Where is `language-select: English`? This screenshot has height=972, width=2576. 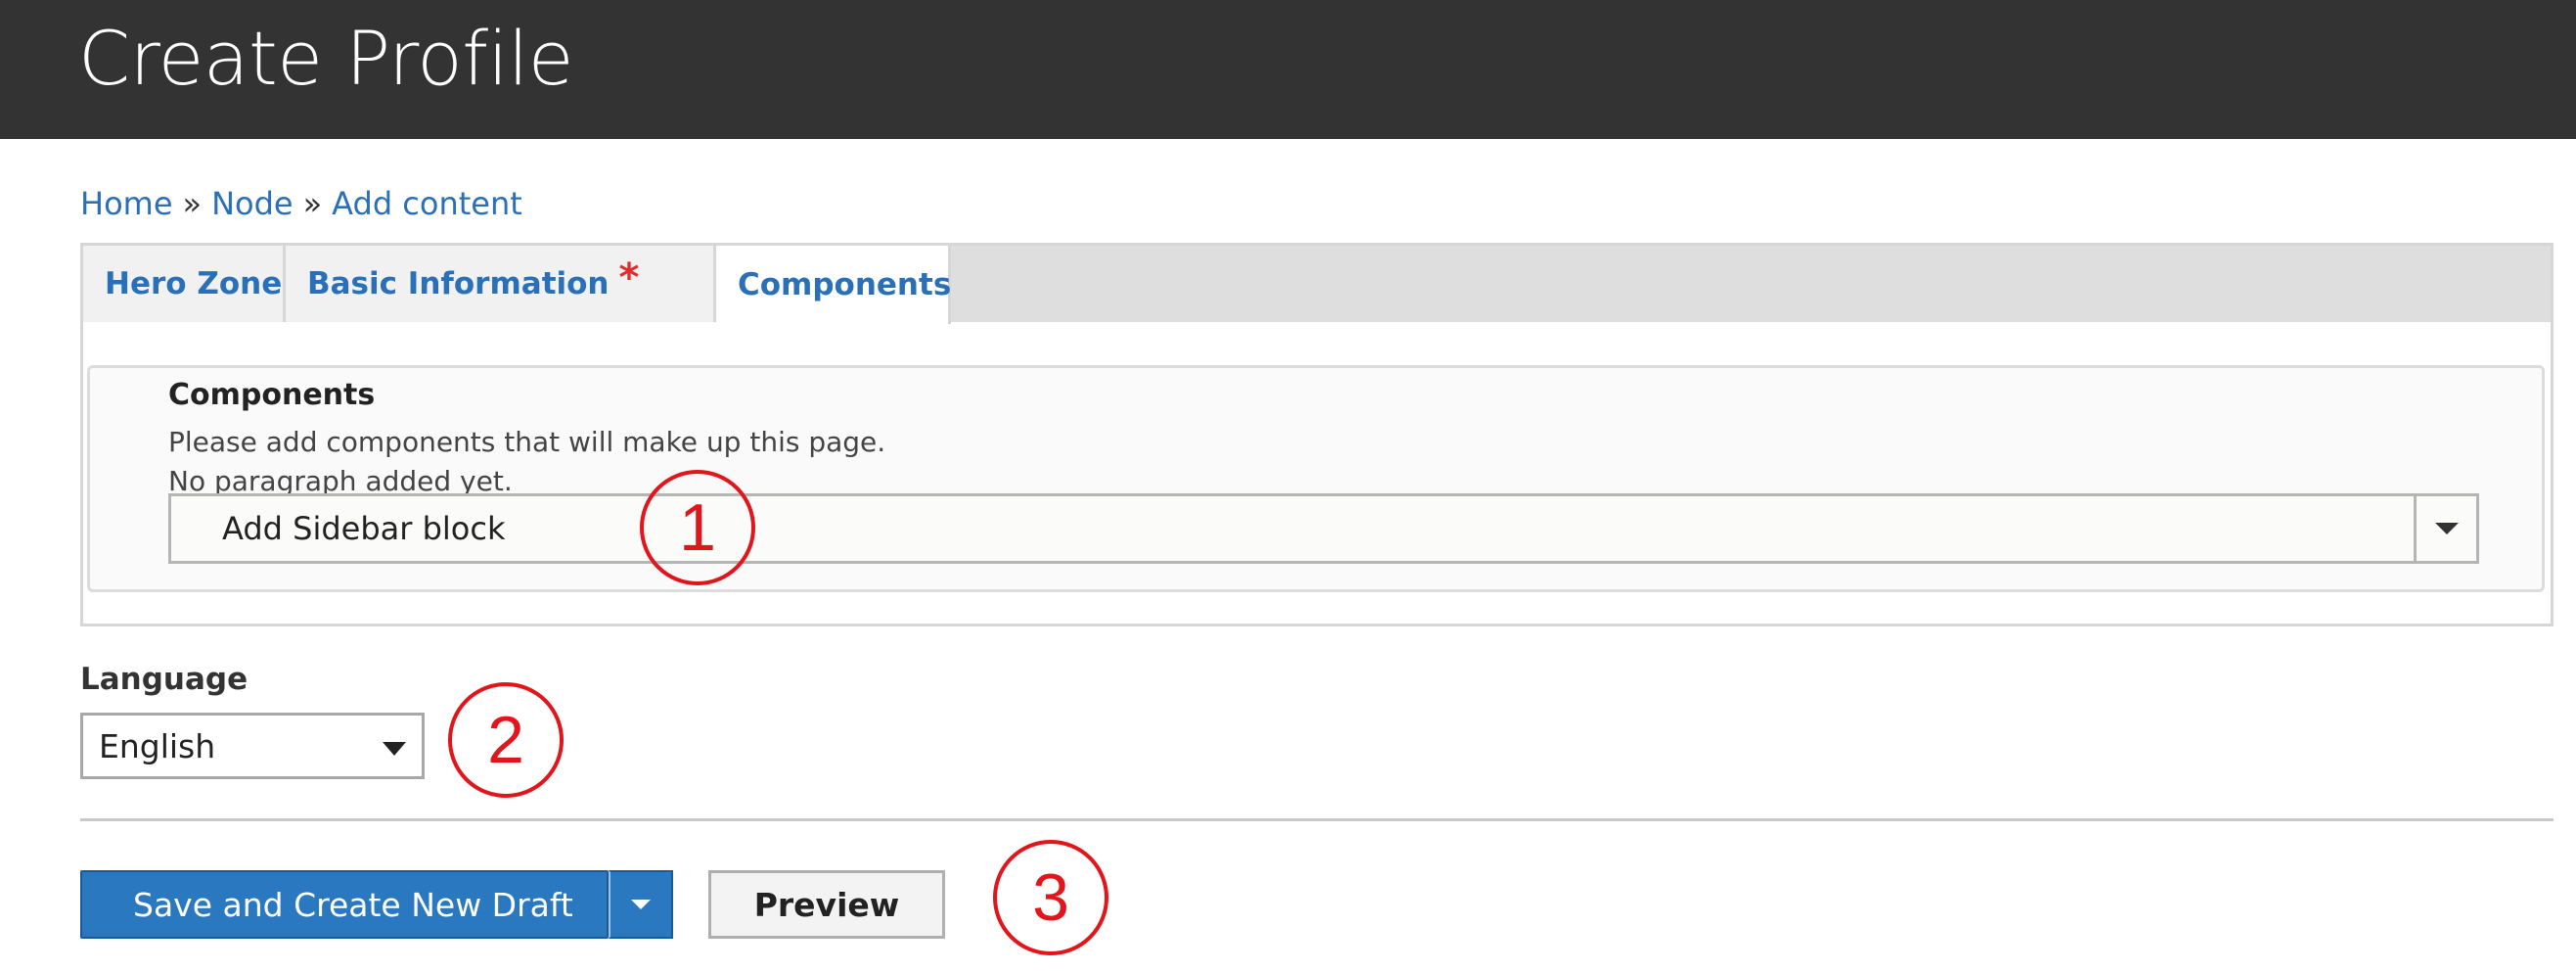 language-select: English is located at coordinates (252, 746).